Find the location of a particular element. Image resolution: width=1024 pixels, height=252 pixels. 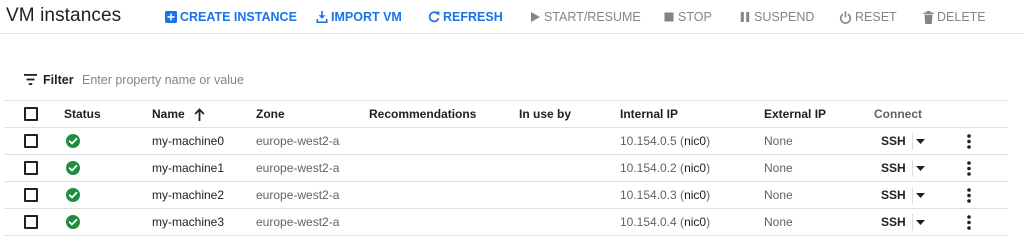

filter-icon is located at coordinates (30, 79).